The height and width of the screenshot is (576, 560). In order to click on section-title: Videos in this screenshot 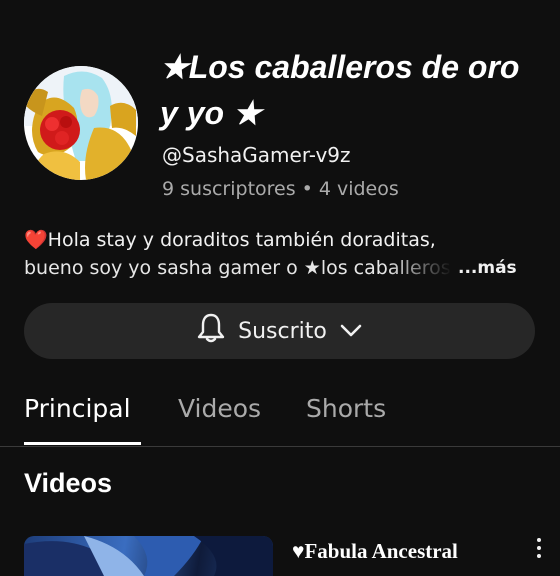, I will do `click(68, 483)`.